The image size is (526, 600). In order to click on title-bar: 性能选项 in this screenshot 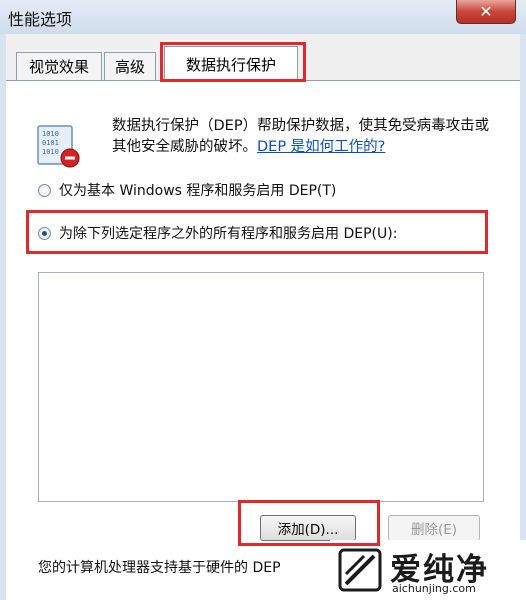, I will do `click(263, 17)`.